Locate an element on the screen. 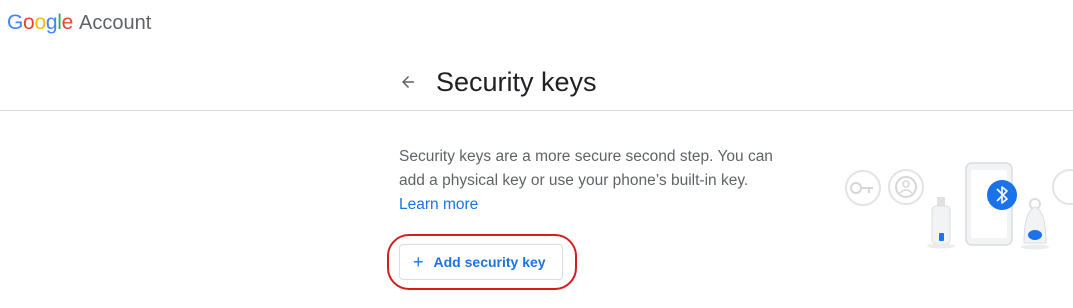 The width and height of the screenshot is (1073, 308). person-icon is located at coordinates (906, 187).